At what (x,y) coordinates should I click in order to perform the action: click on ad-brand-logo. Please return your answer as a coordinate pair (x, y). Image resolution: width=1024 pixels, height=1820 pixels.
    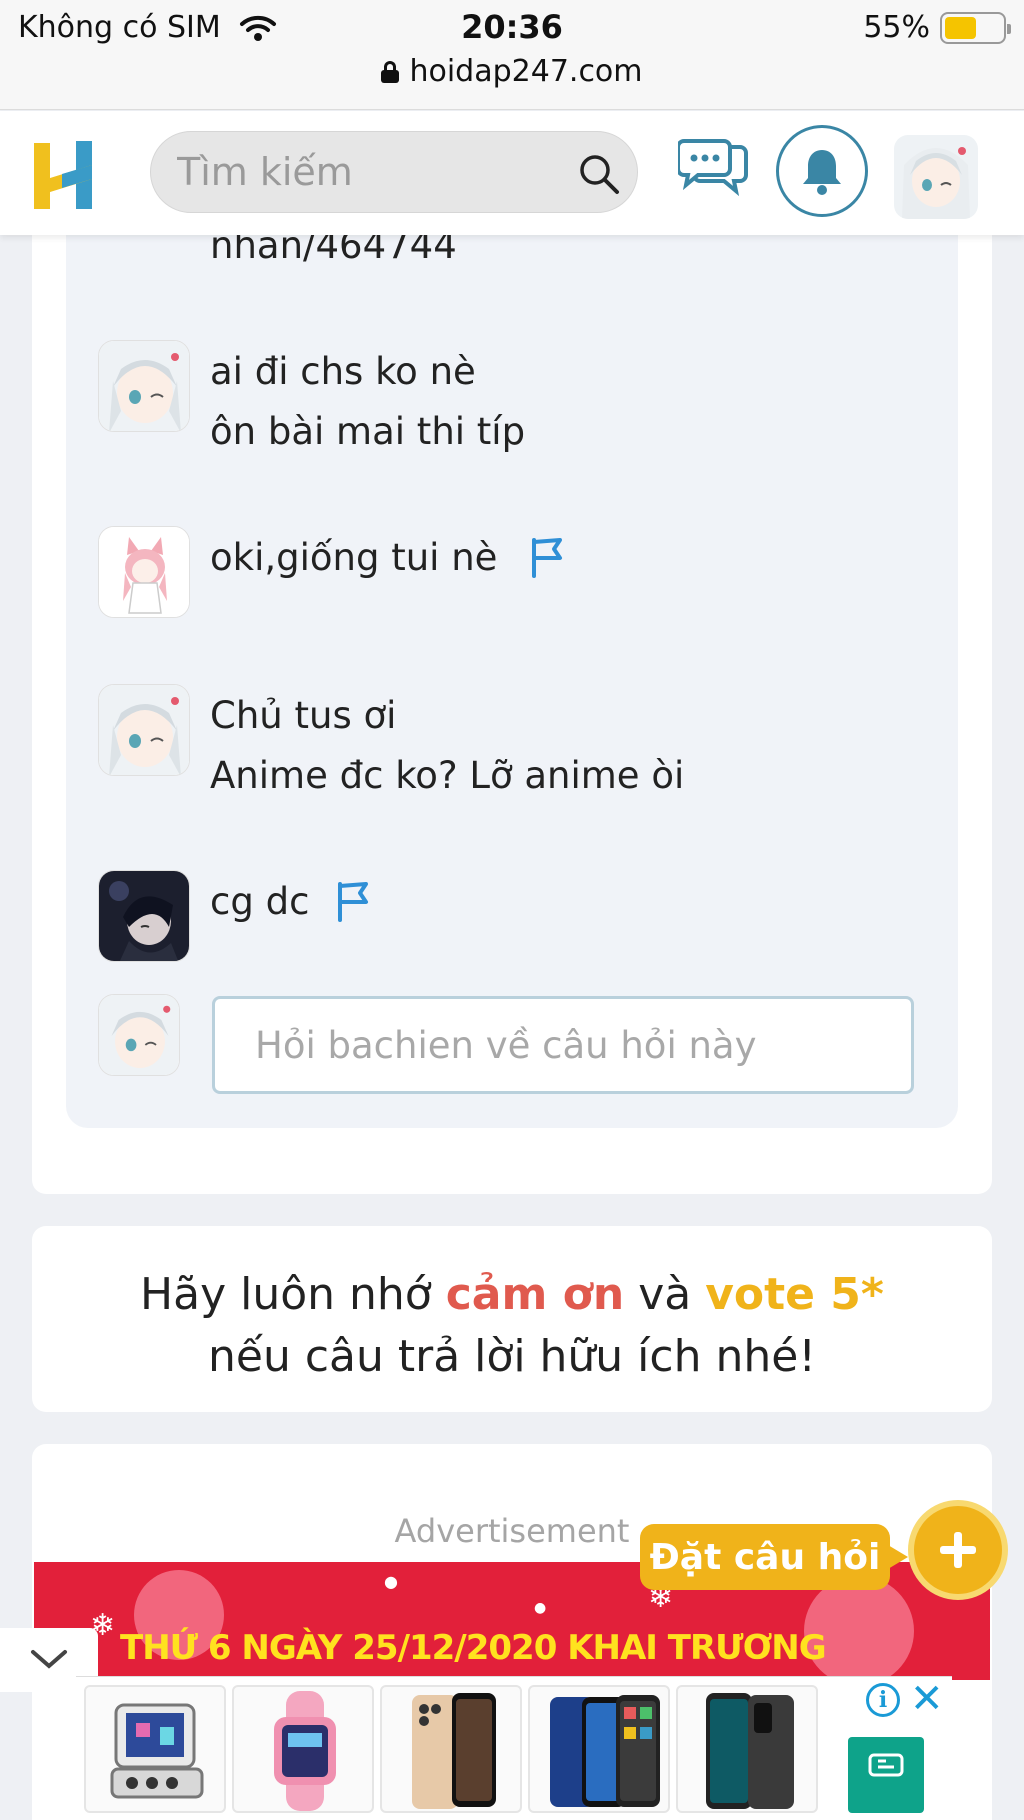
    Looking at the image, I should click on (886, 1775).